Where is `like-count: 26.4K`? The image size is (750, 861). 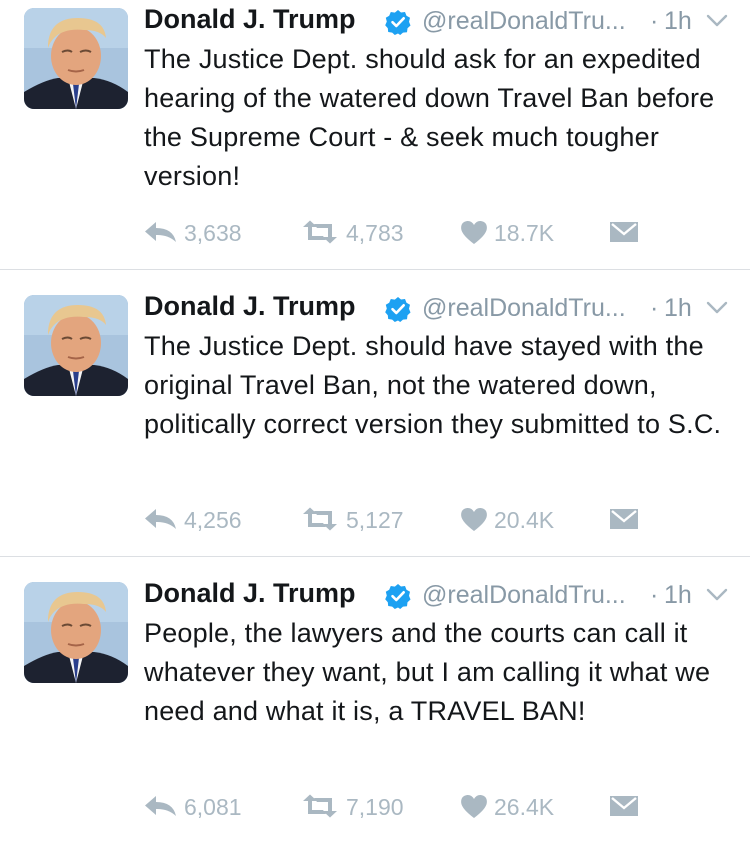
like-count: 26.4K is located at coordinates (524, 807).